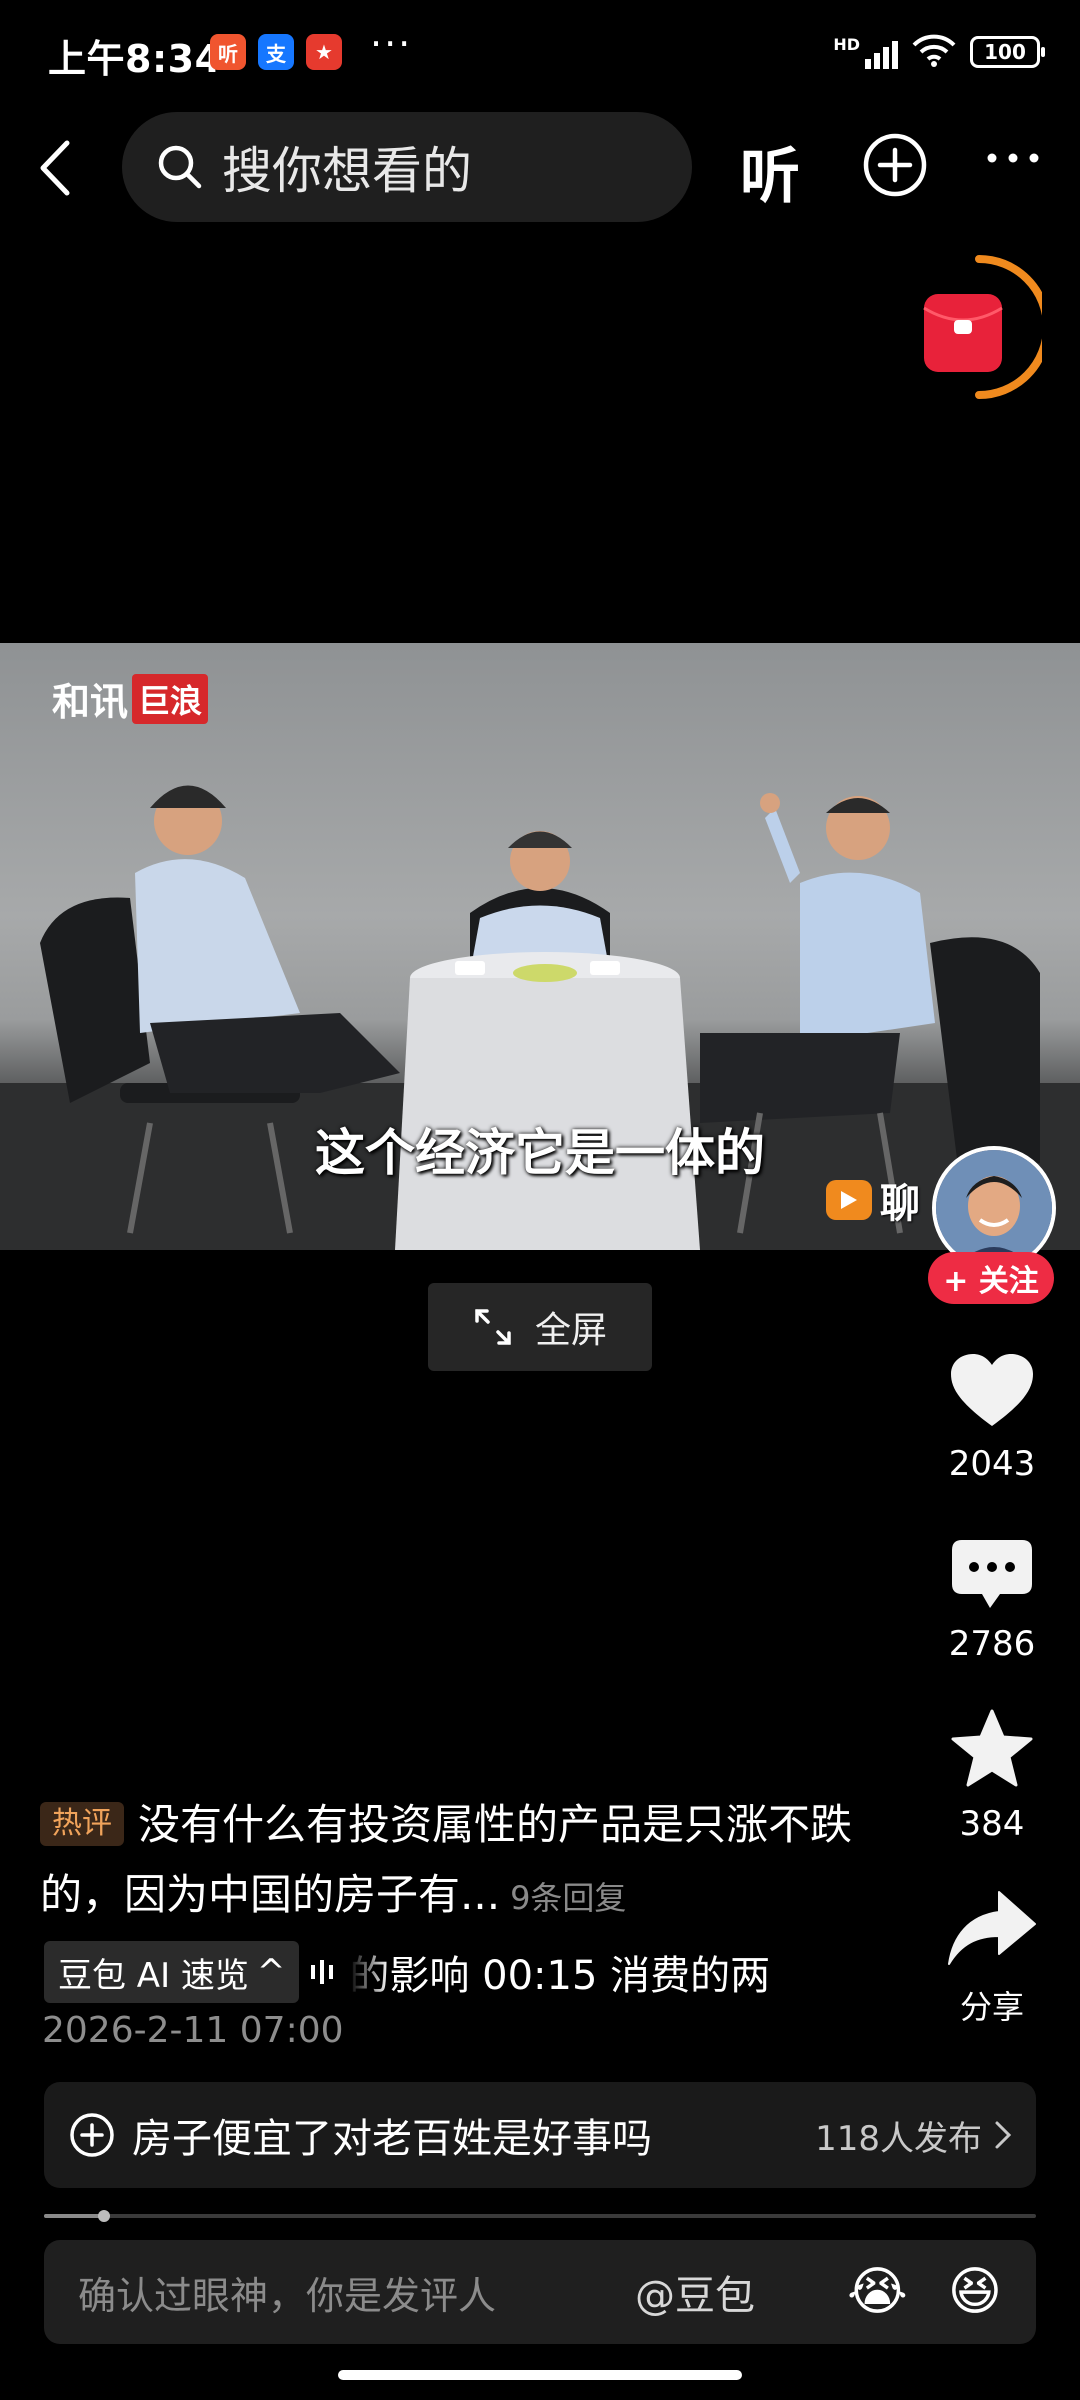 The image size is (1080, 2400). I want to click on ai-summary-chip: 豆包 AI 速览 ^, so click(172, 1972).